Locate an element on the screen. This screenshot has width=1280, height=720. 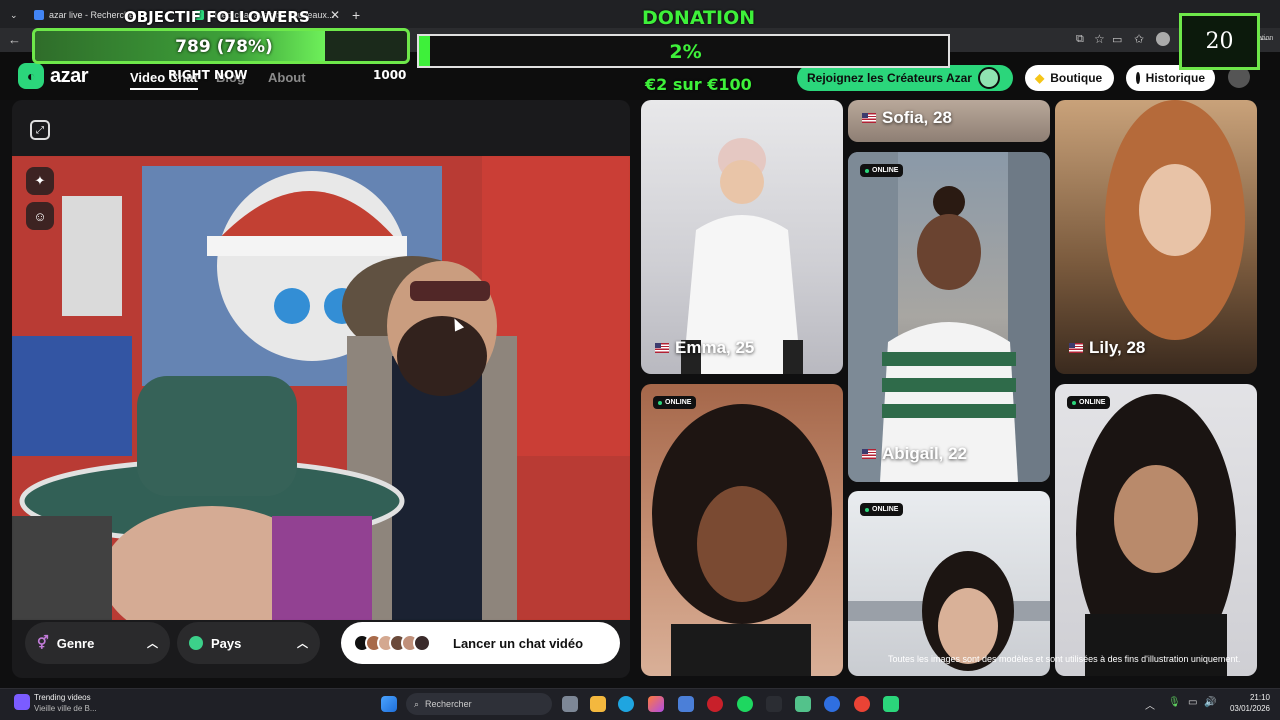
gender-icon: ⚥ is located at coordinates (43, 642).